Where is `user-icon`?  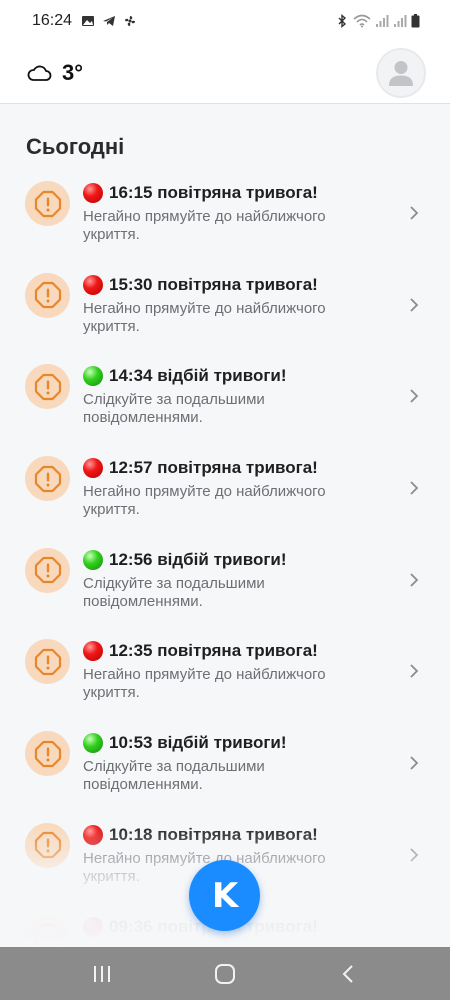
user-icon is located at coordinates (401, 73).